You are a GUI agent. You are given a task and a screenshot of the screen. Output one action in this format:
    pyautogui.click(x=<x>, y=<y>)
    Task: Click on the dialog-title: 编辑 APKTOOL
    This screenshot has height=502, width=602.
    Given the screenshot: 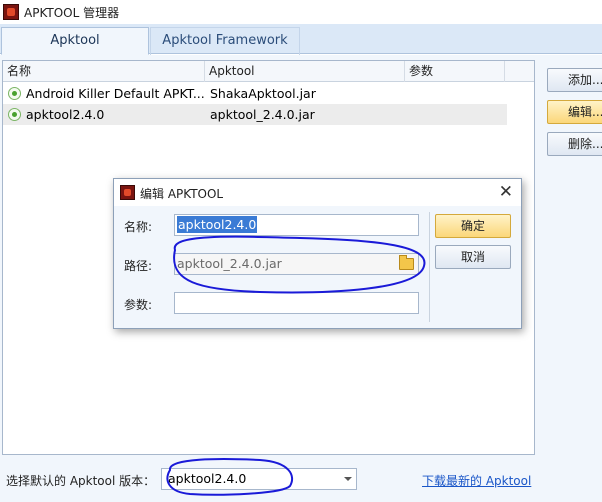 What is the action you would take?
    pyautogui.click(x=182, y=194)
    